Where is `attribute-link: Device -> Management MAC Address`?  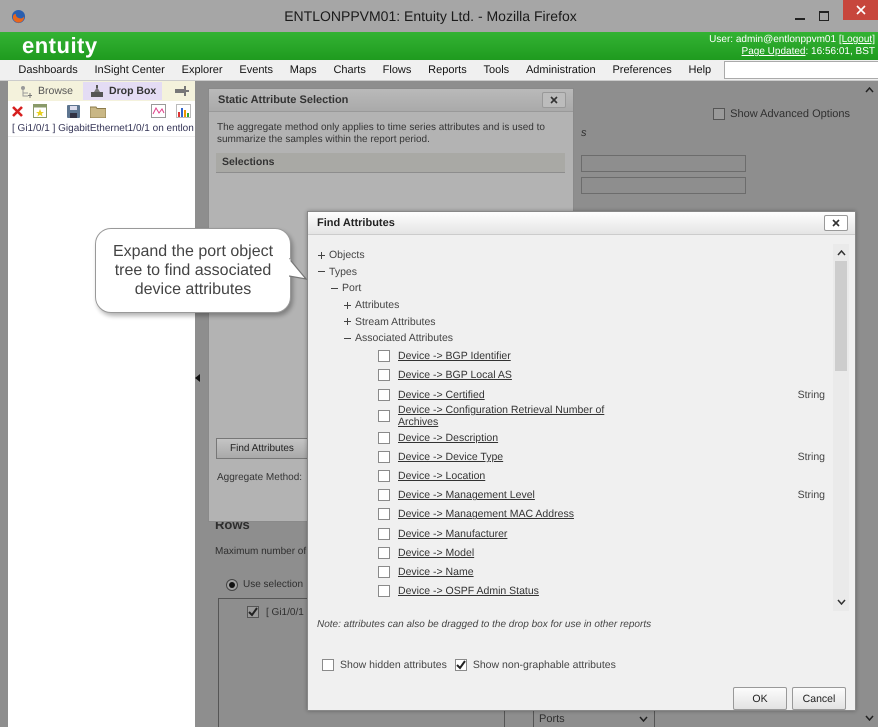
attribute-link: Device -> Management MAC Address is located at coordinates (486, 514).